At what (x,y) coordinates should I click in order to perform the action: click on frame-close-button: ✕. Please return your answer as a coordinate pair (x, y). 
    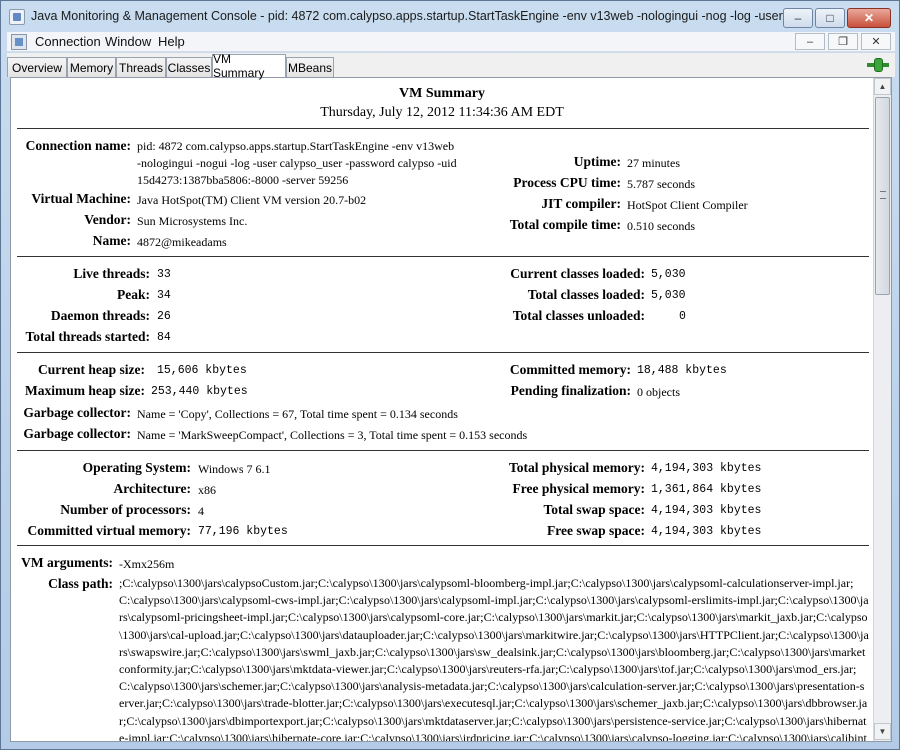
    Looking at the image, I should click on (876, 41).